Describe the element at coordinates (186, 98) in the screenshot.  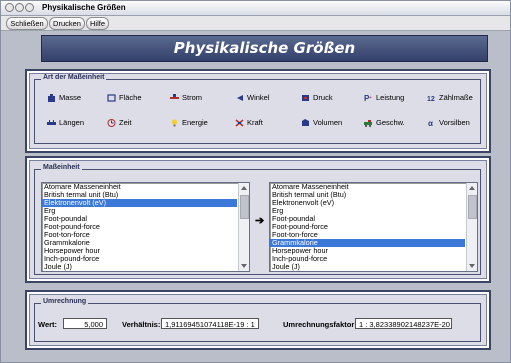
I see `category-strom: Strom` at that location.